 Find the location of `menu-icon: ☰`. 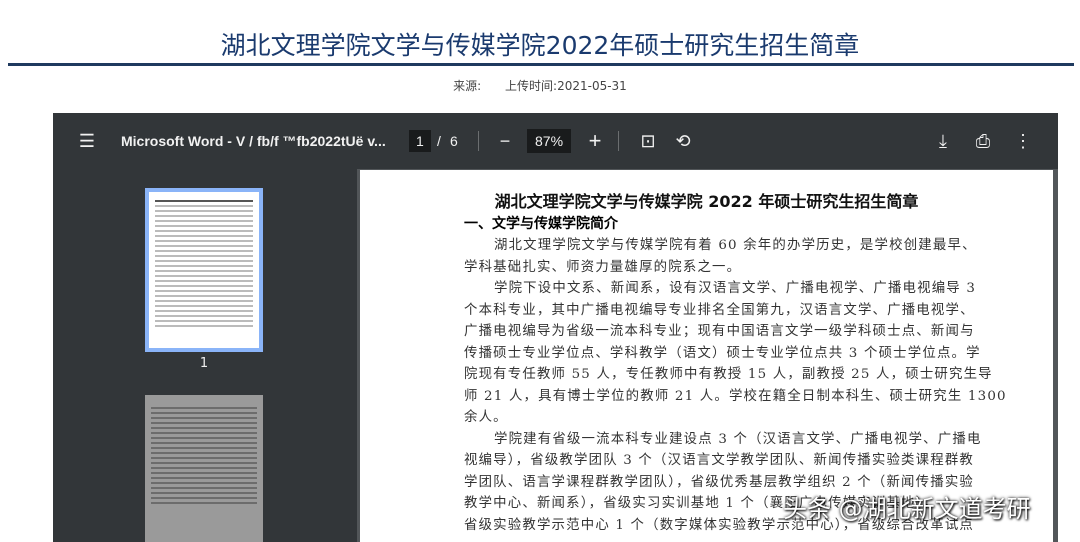

menu-icon: ☰ is located at coordinates (87, 141).